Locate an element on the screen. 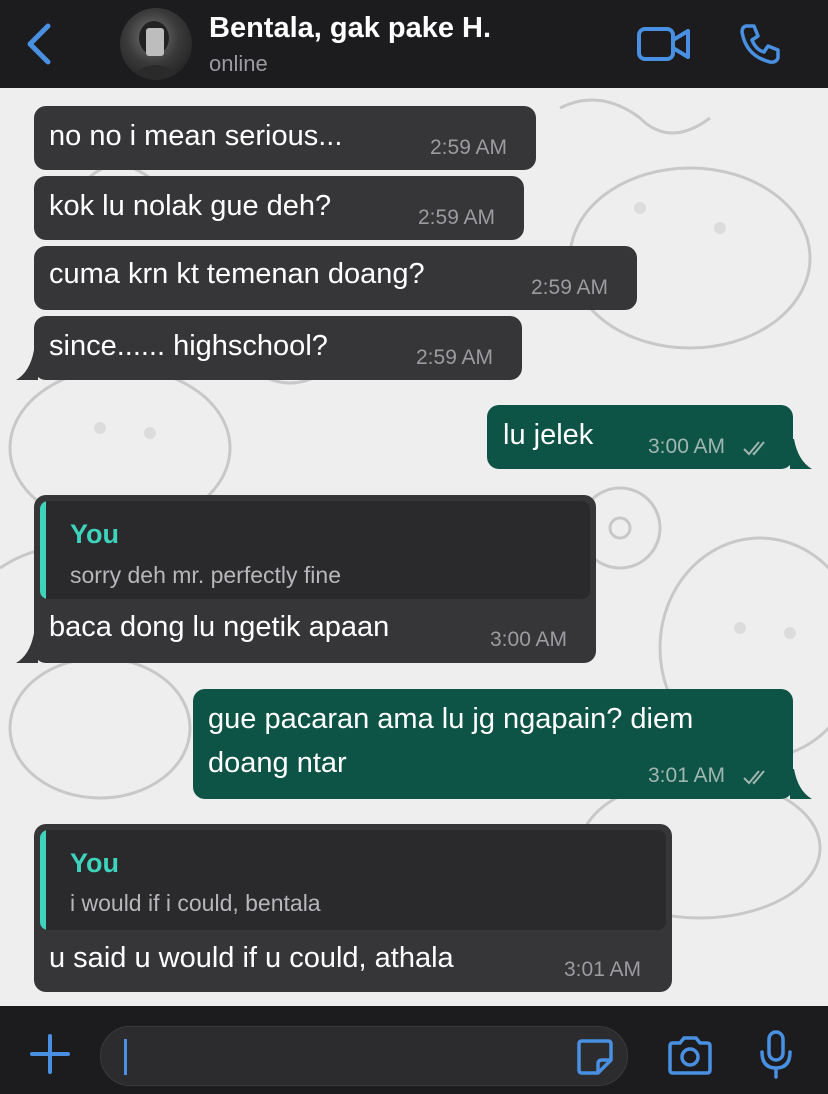 The height and width of the screenshot is (1094, 828). message-text: since...... highschool? is located at coordinates (188, 346).